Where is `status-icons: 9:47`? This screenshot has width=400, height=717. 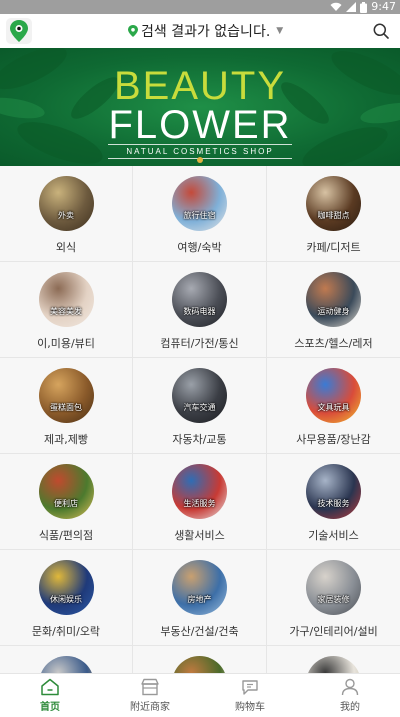
status-icons: 9:47 is located at coordinates (363, 7).